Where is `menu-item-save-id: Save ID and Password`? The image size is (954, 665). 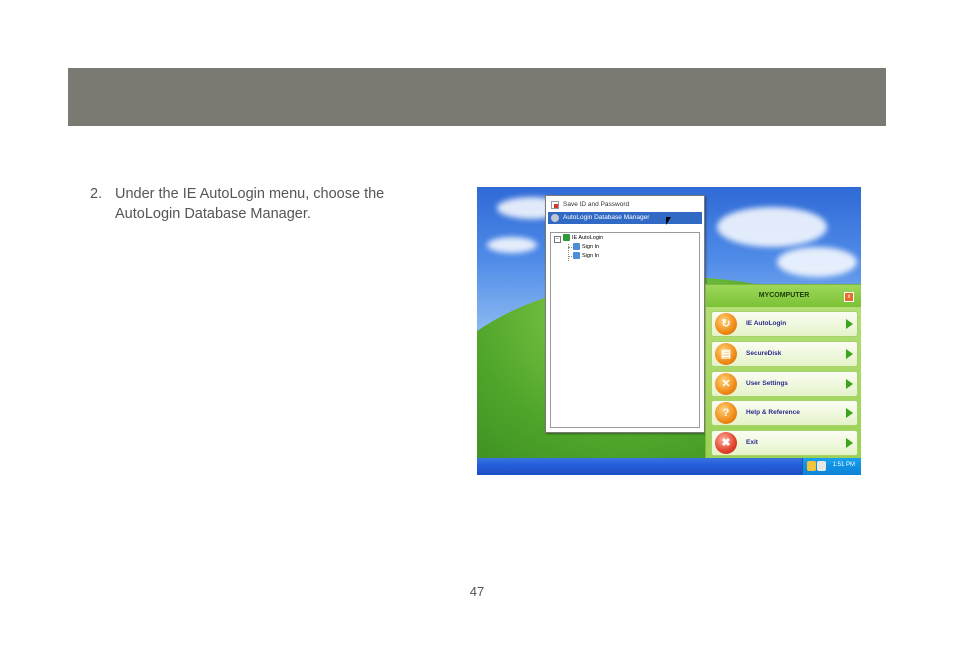 menu-item-save-id: Save ID and Password is located at coordinates (625, 205).